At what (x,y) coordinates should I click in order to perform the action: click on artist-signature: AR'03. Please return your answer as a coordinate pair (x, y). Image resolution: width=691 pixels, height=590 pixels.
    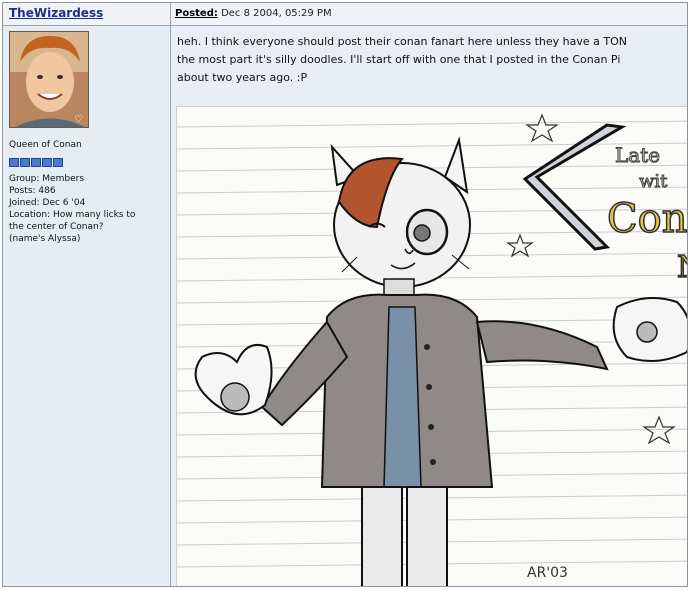
    Looking at the image, I should click on (547, 573).